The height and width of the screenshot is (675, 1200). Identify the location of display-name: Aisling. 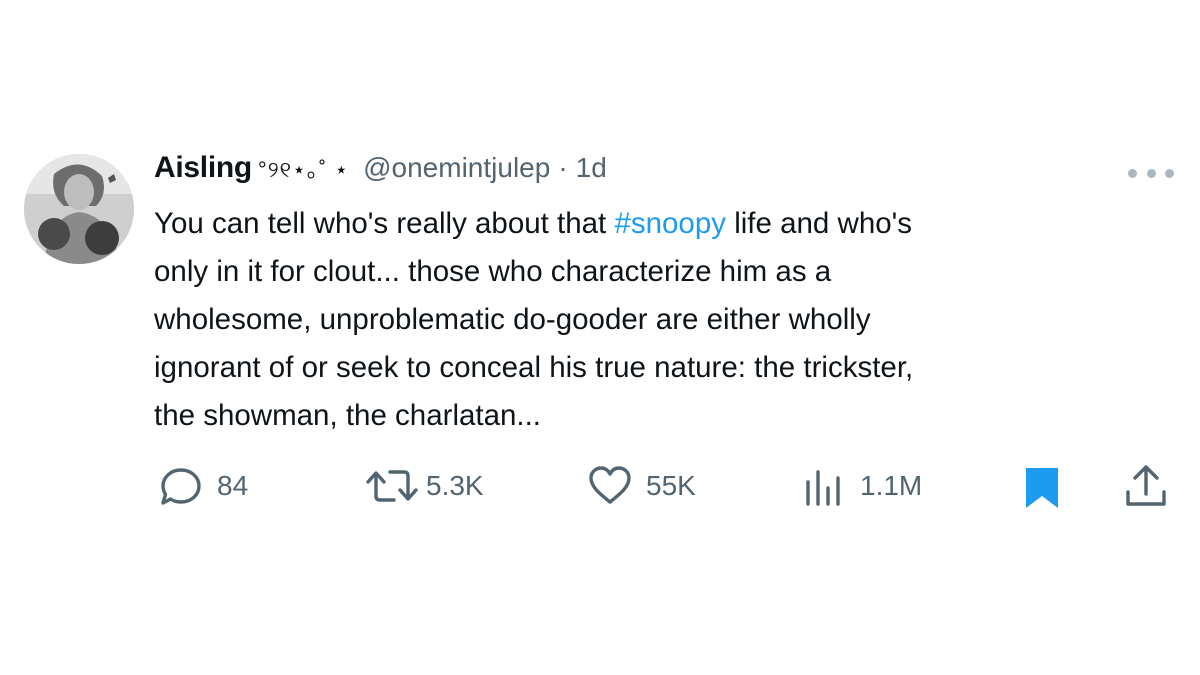
(203, 168).